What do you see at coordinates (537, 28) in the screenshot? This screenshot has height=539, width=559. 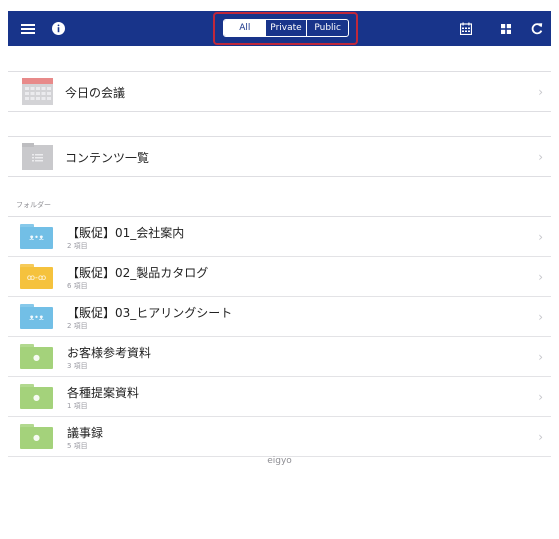 I see `refresh-icon` at bounding box center [537, 28].